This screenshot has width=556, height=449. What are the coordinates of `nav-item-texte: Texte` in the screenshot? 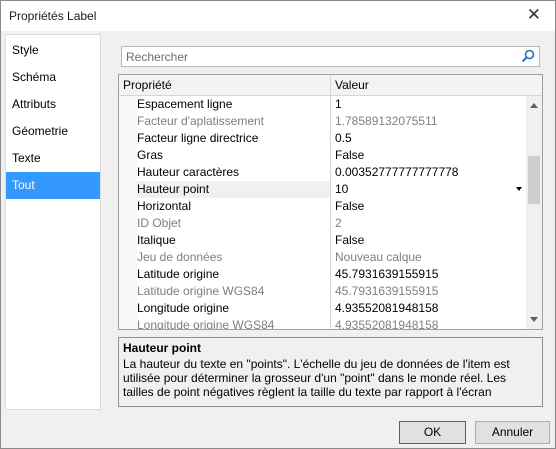 It's located at (53, 158).